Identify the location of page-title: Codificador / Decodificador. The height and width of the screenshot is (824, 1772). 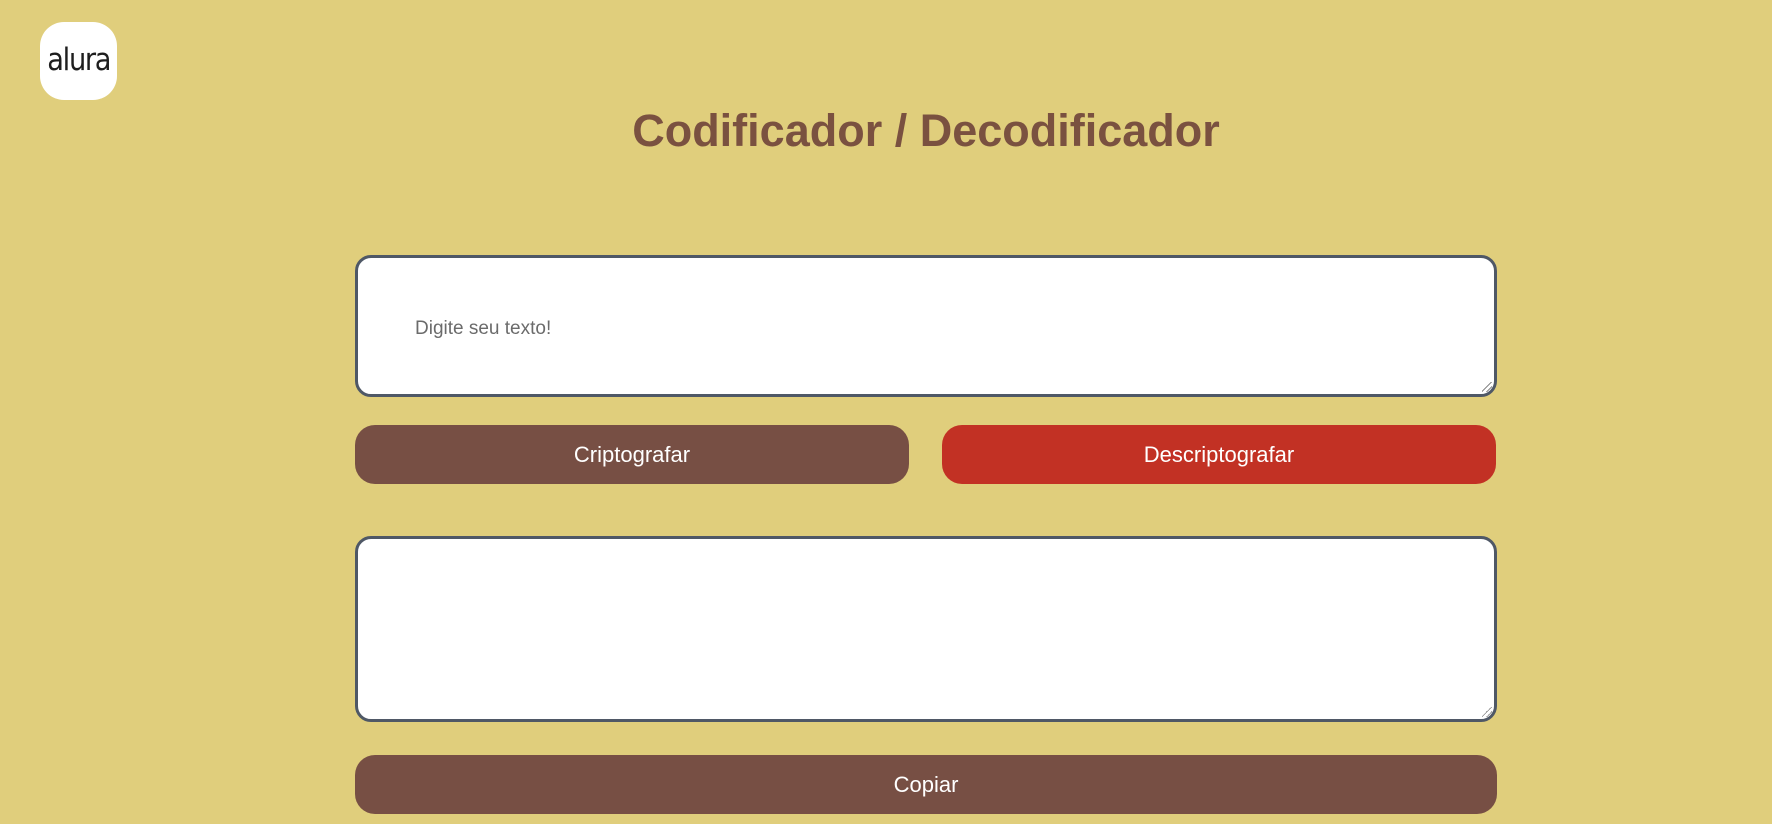
(926, 130).